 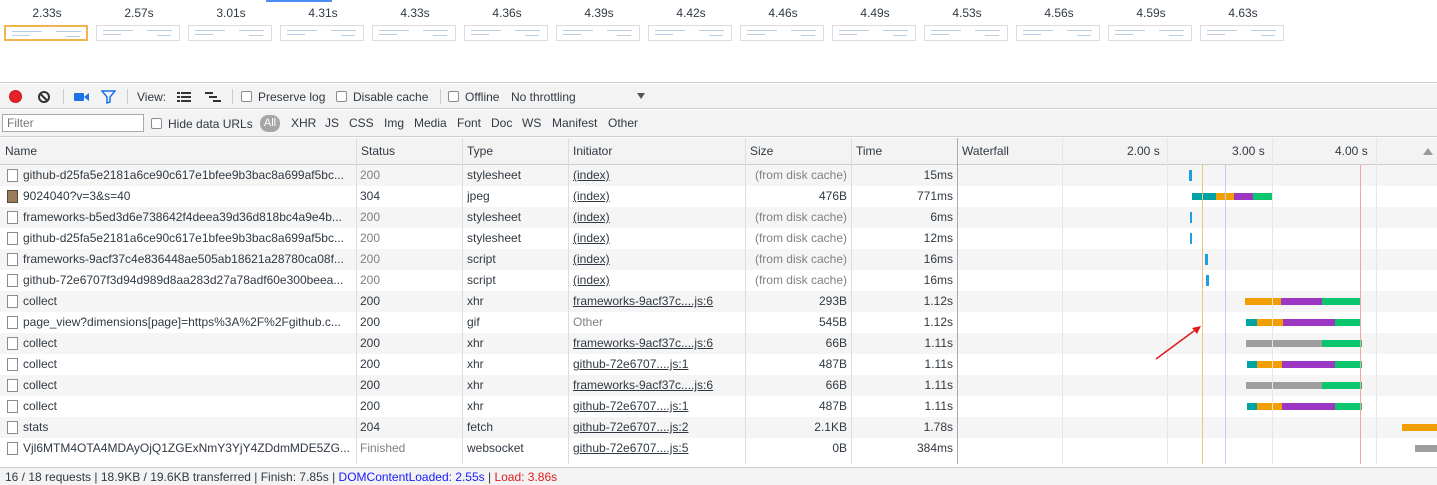 I want to click on request-time: 384ms, so click(x=934, y=448).